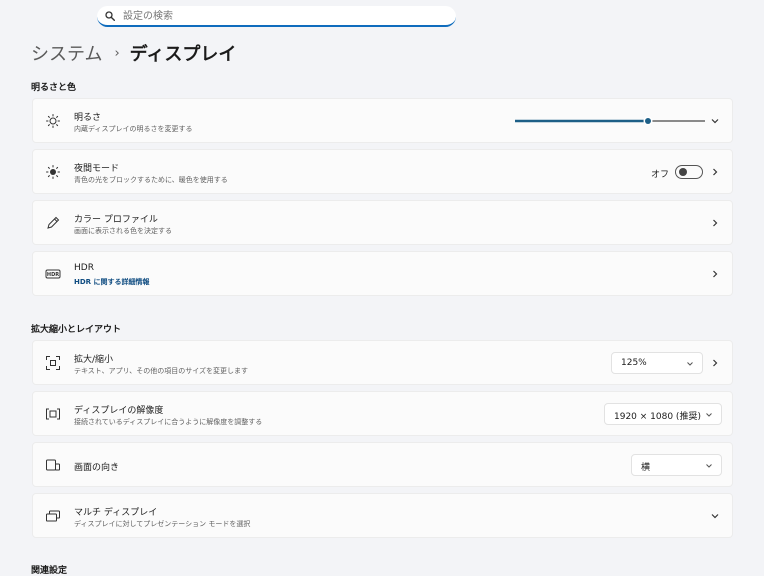  Describe the element at coordinates (382, 464) in the screenshot. I see `setting-orientation: 画面の向き 横` at that location.